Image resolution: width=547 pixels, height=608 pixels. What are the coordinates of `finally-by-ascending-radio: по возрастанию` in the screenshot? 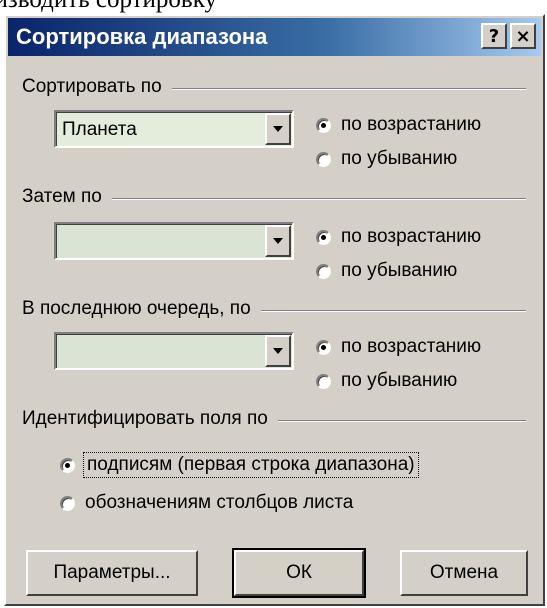 It's located at (398, 347).